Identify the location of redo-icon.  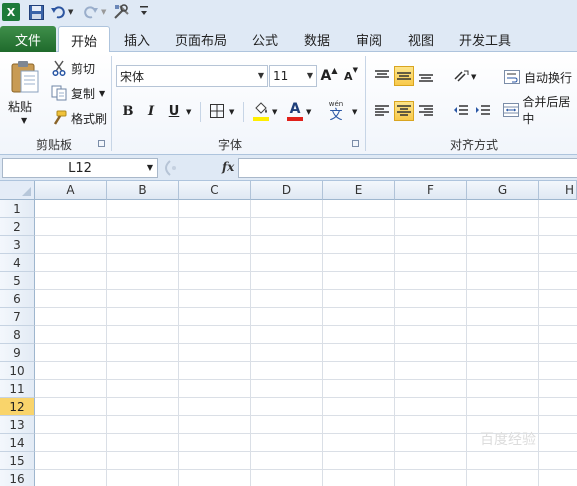
(91, 12).